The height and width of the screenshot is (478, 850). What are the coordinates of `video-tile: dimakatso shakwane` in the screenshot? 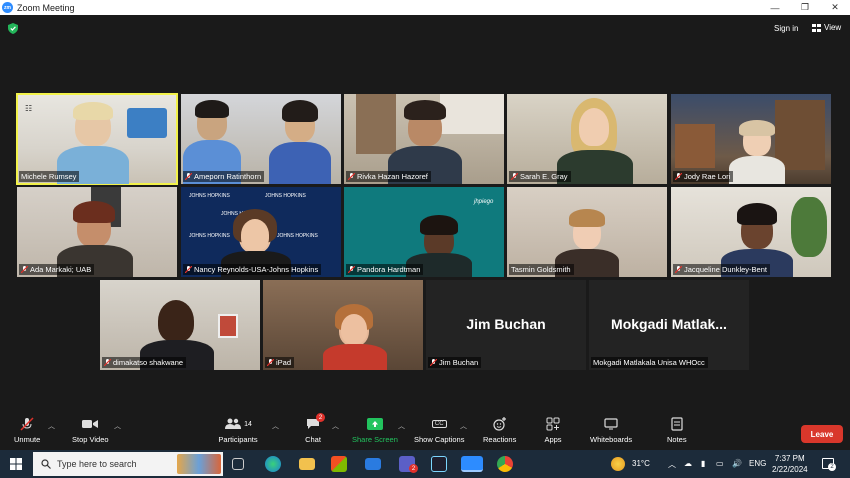 It's located at (180, 325).